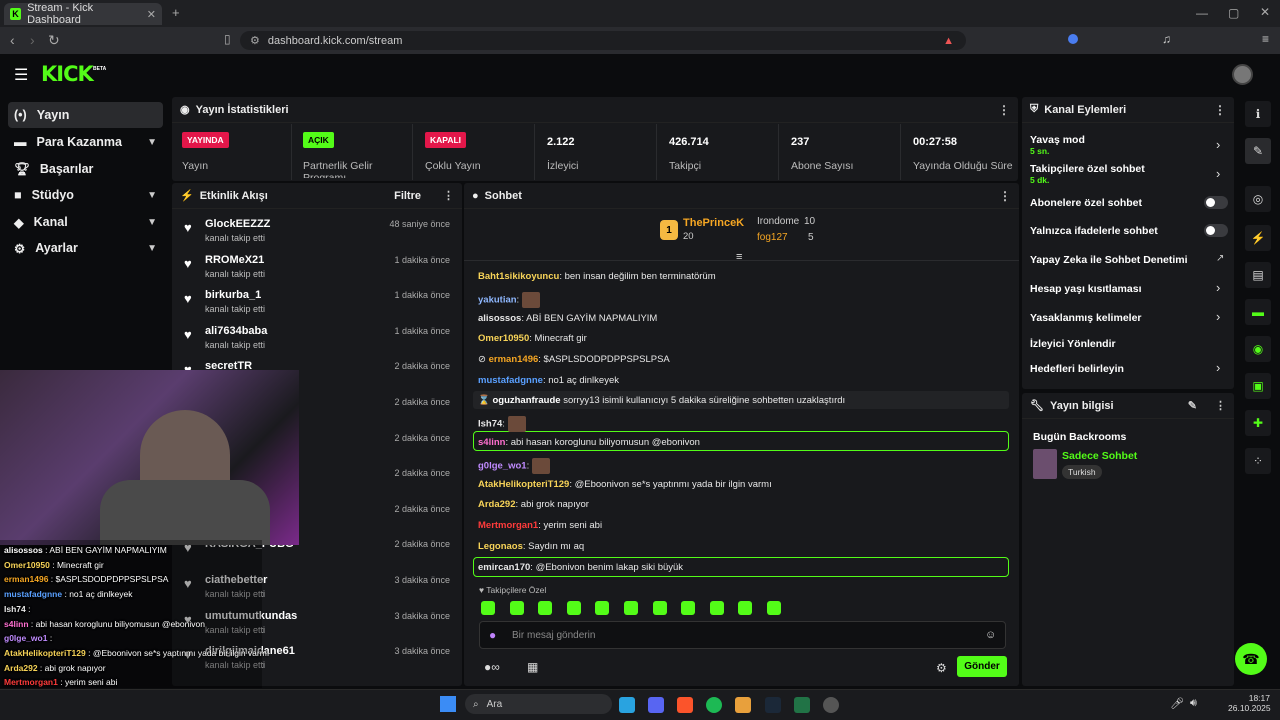  Describe the element at coordinates (151, 14) in the screenshot. I see `tab-close-icon: ✕` at that location.